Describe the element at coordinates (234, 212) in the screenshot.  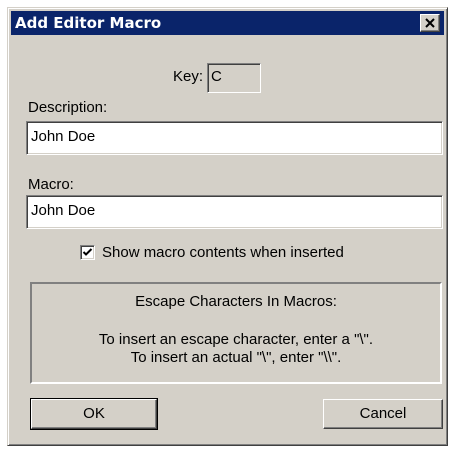
I see `macro-input: John Doe` at that location.